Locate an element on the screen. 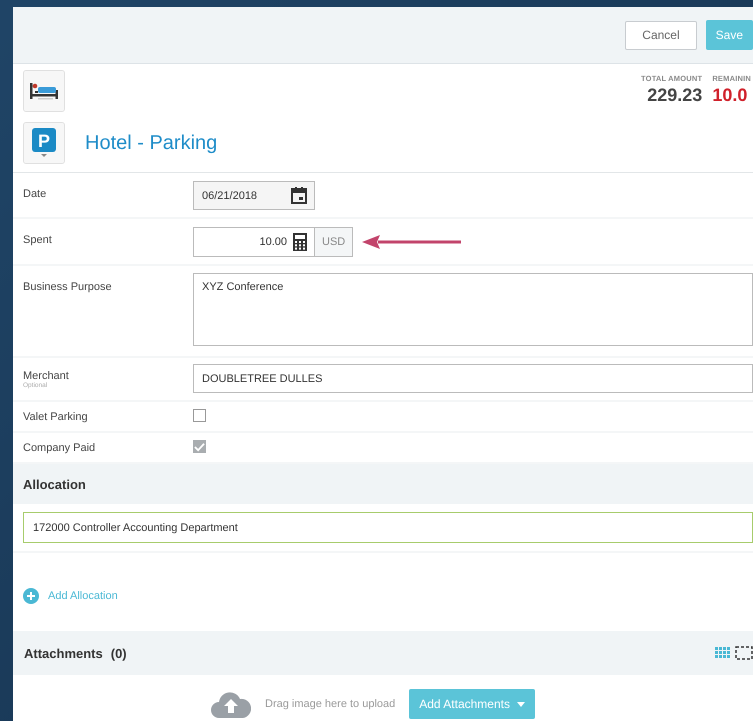 This screenshot has width=753, height=721. field-label: Business Purpose is located at coordinates (68, 287).